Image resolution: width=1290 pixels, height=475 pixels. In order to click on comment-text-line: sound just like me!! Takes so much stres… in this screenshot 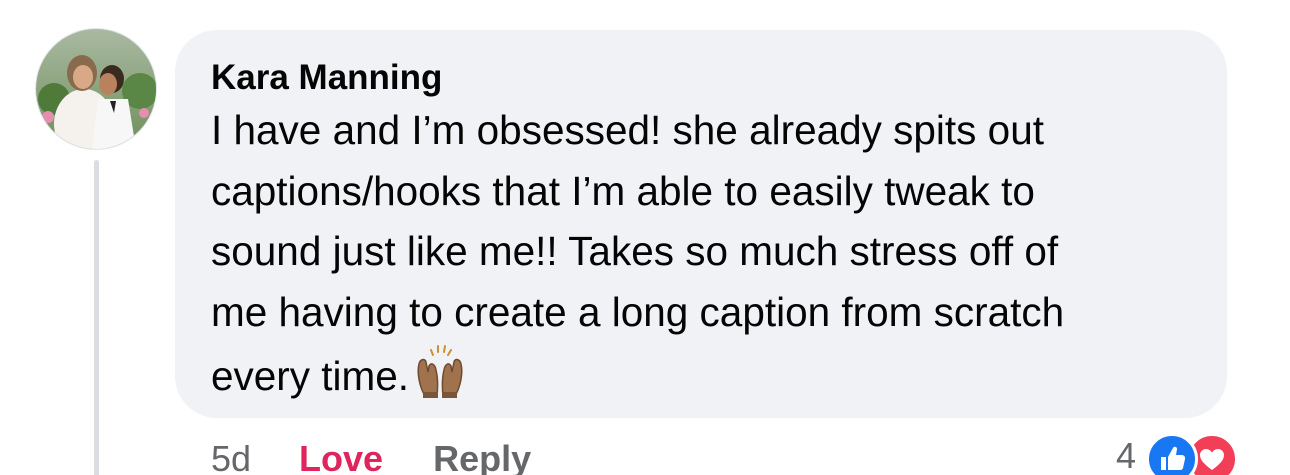, I will do `click(635, 251)`.